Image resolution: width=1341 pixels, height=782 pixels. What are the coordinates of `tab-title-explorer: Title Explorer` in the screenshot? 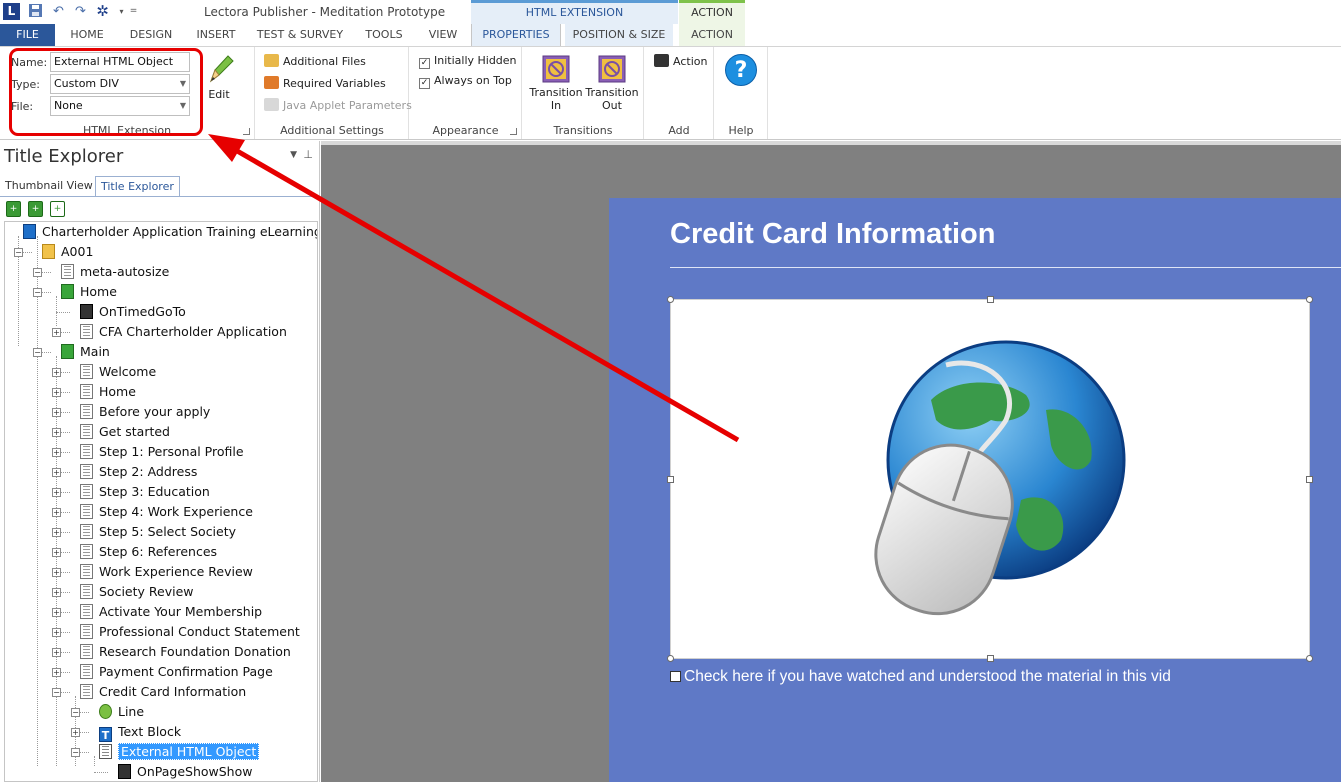 It's located at (137, 186).